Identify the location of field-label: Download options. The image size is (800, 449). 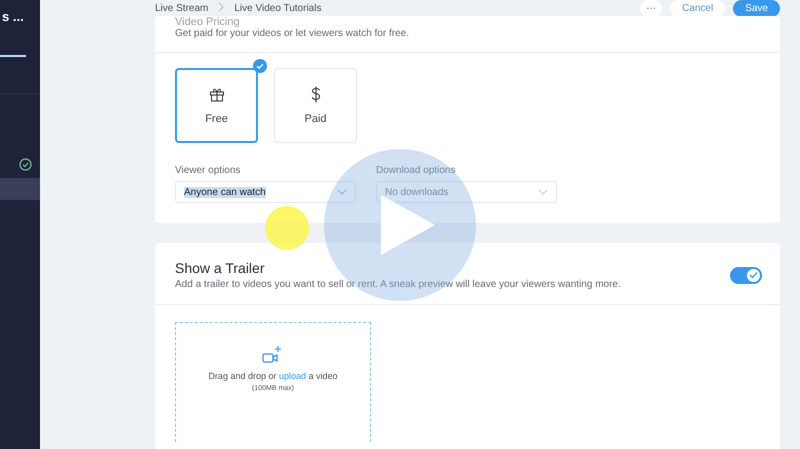
(416, 170).